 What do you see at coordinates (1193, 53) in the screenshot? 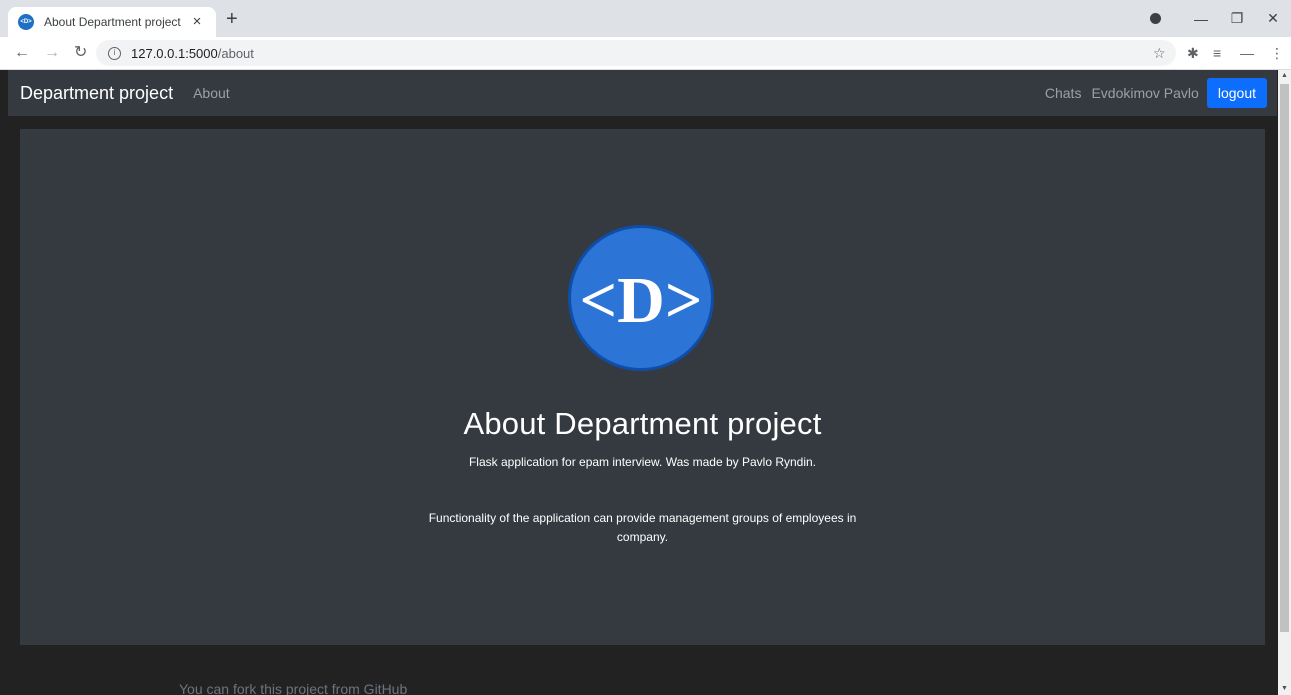
I see `extensions-icon: ✱` at bounding box center [1193, 53].